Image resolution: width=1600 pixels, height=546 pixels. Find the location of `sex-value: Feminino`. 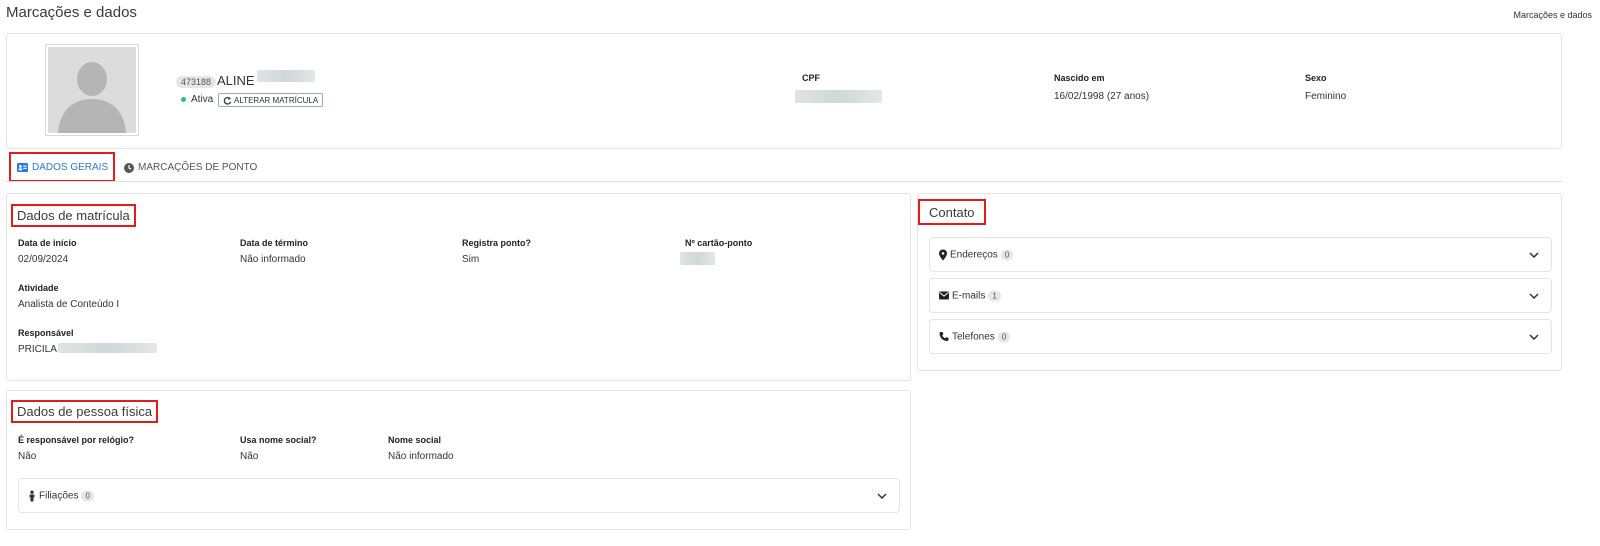

sex-value: Feminino is located at coordinates (1326, 96).